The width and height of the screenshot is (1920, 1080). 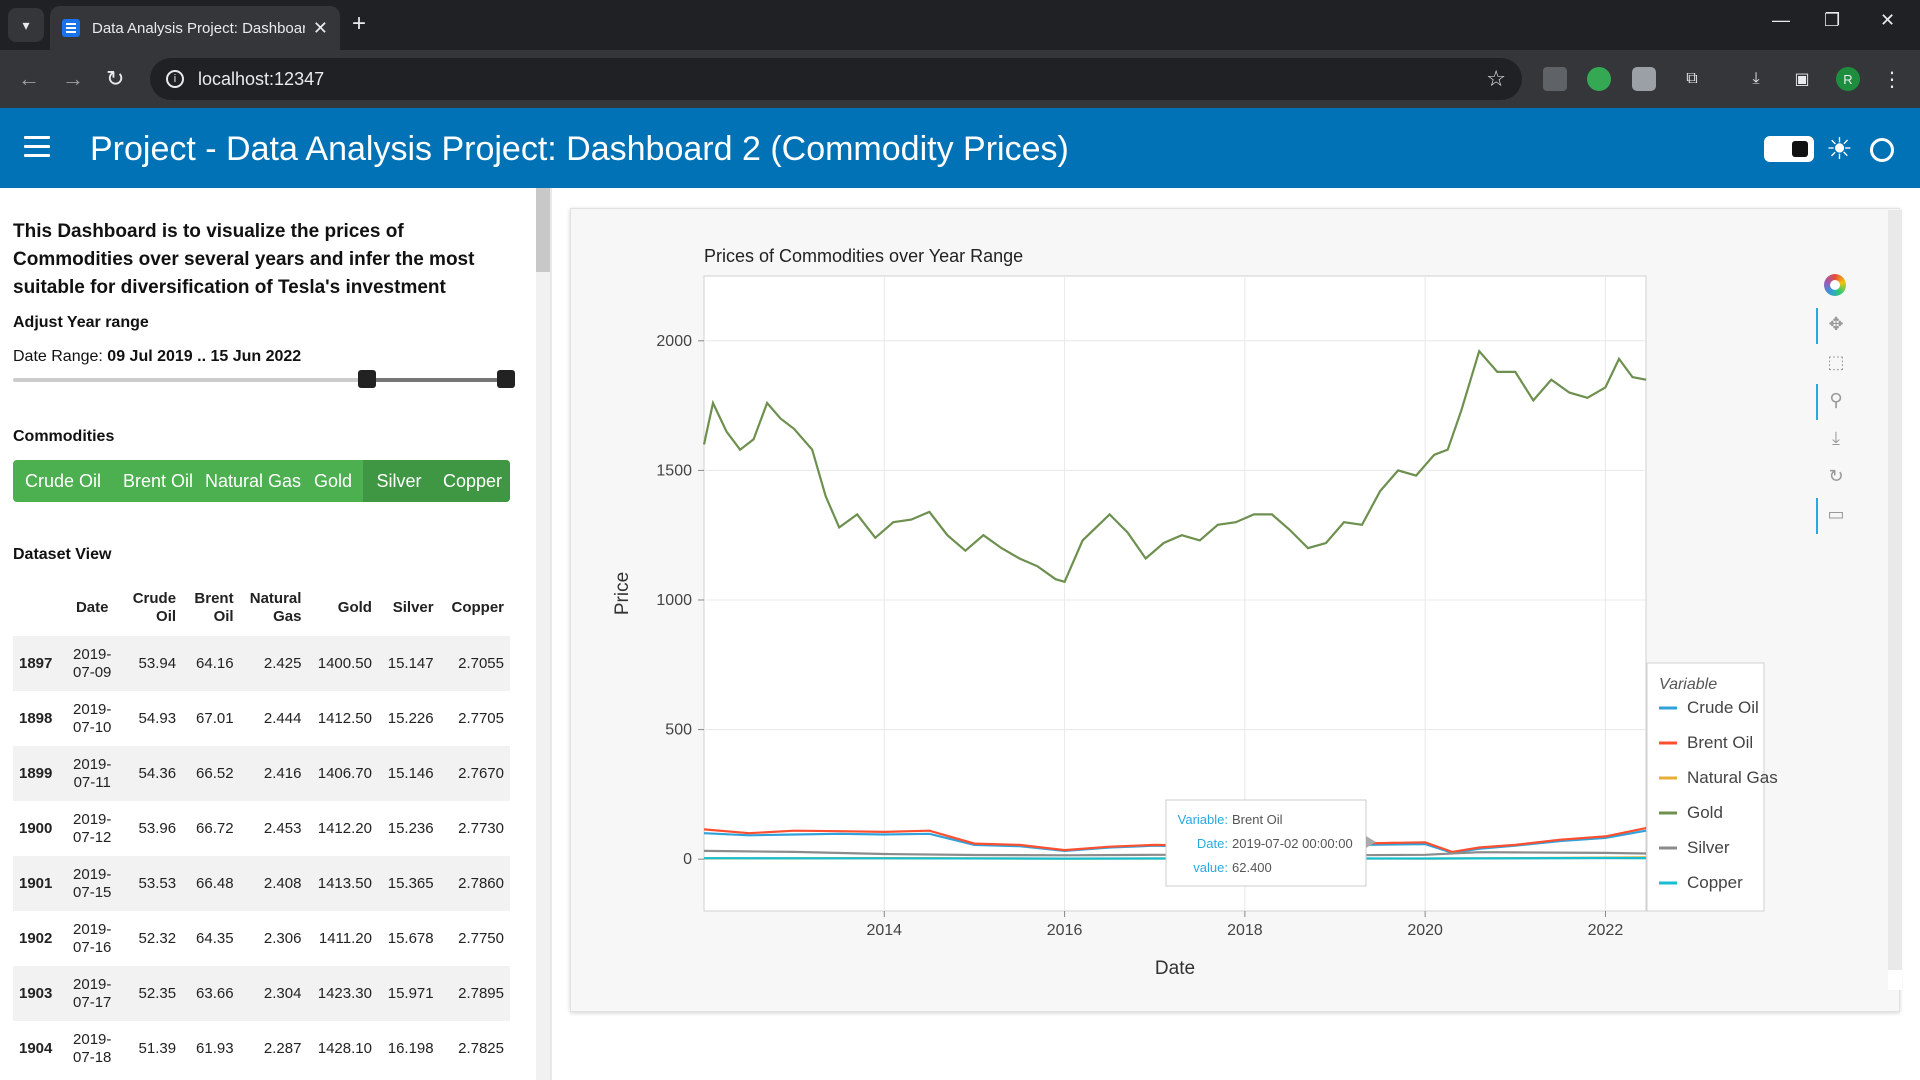 What do you see at coordinates (543, 634) in the screenshot?
I see `sidebar-scrollbar-track` at bounding box center [543, 634].